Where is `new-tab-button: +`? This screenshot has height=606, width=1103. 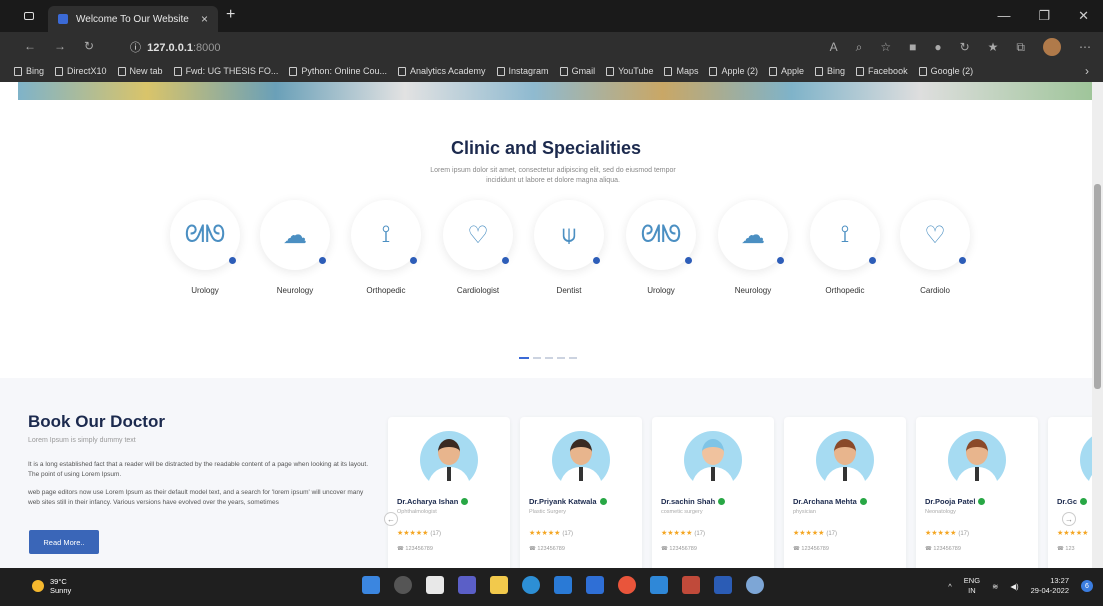
new-tab-button: + is located at coordinates (230, 15).